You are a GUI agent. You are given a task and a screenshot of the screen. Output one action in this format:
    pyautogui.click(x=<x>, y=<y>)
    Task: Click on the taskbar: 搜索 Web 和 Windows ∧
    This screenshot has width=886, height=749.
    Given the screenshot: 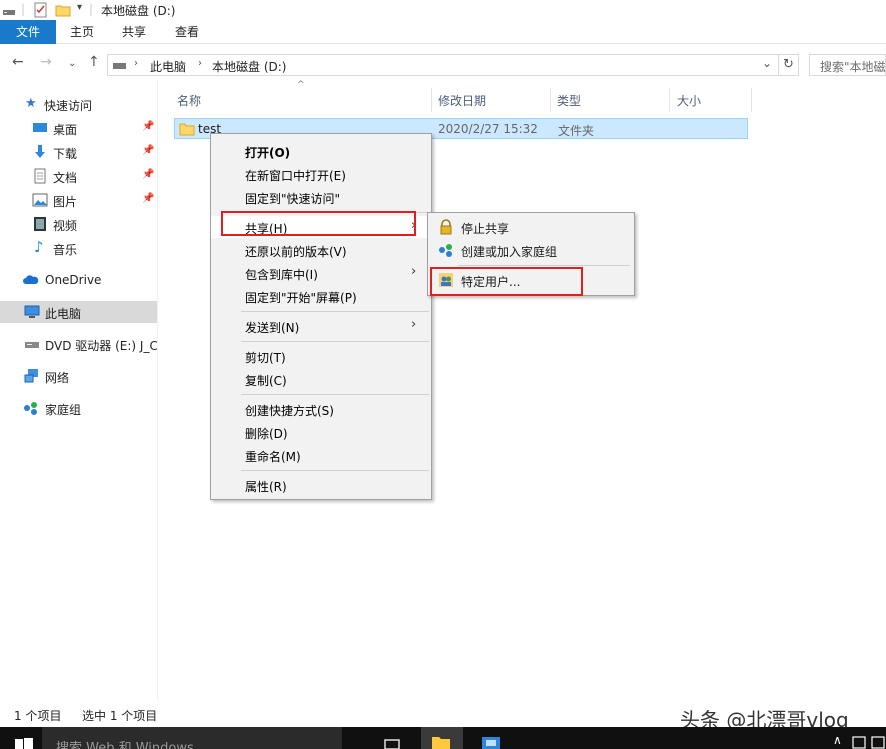 What is the action you would take?
    pyautogui.click(x=443, y=738)
    